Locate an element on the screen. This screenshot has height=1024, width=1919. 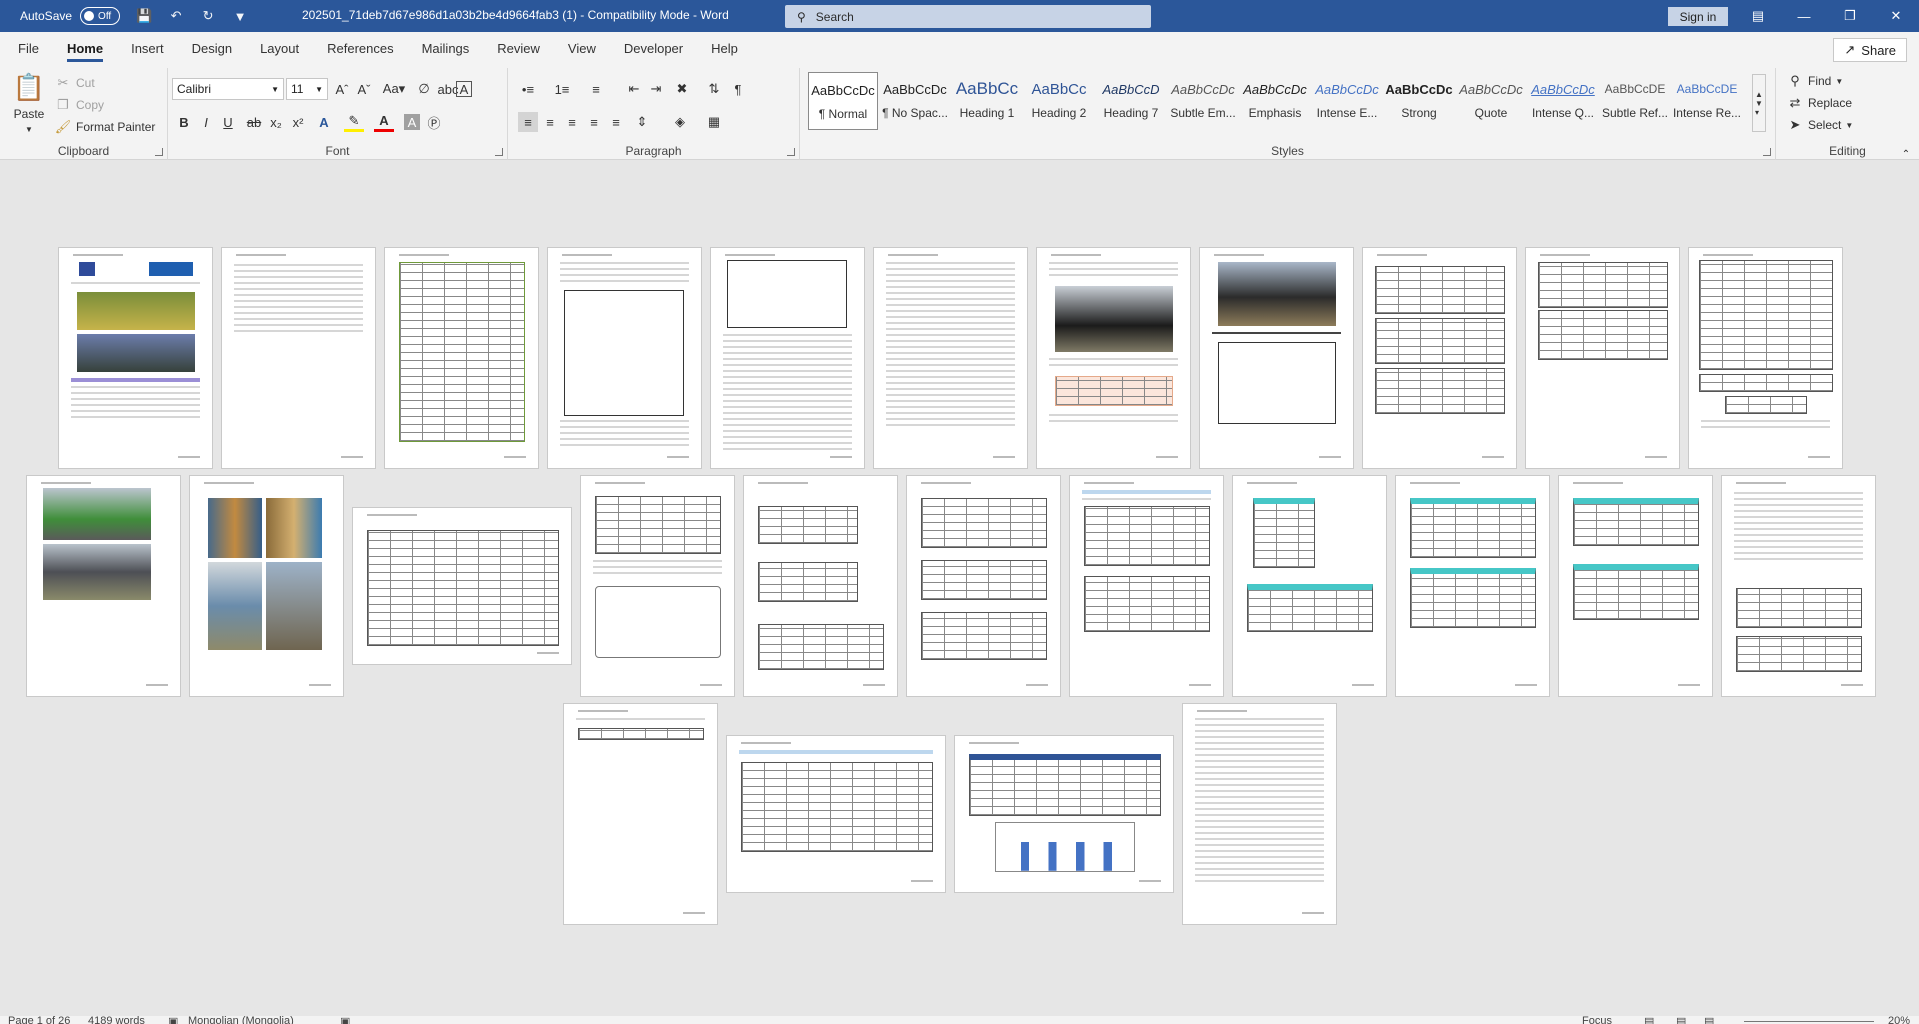
increase-indent-icon: ⇥ is located at coordinates (656, 89).